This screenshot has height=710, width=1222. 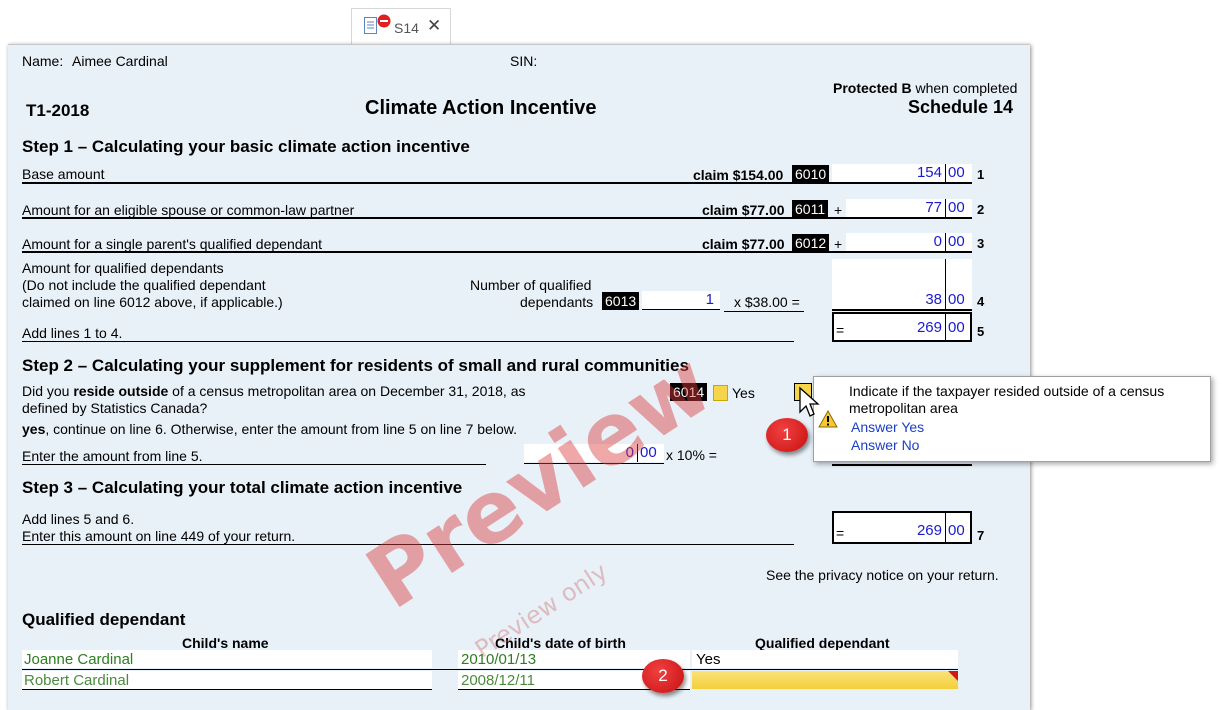 I want to click on schedule-label: Schedule 14, so click(x=961, y=107).